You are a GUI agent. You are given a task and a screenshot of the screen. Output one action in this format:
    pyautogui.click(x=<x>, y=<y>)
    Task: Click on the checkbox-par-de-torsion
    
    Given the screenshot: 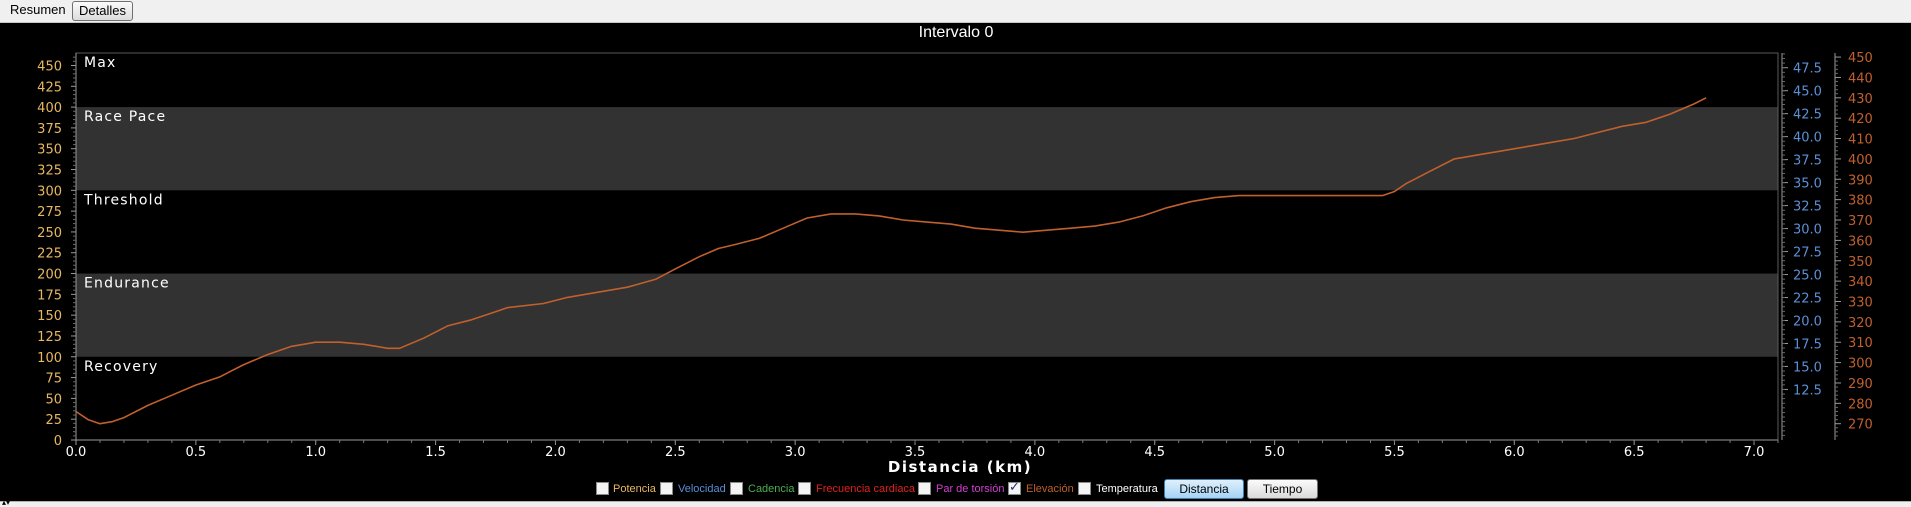 What is the action you would take?
    pyautogui.click(x=924, y=488)
    